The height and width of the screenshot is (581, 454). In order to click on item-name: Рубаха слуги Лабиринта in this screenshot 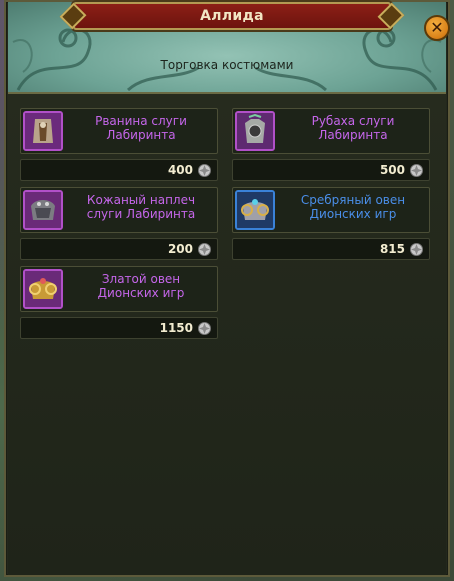, I will do `click(353, 128)`.